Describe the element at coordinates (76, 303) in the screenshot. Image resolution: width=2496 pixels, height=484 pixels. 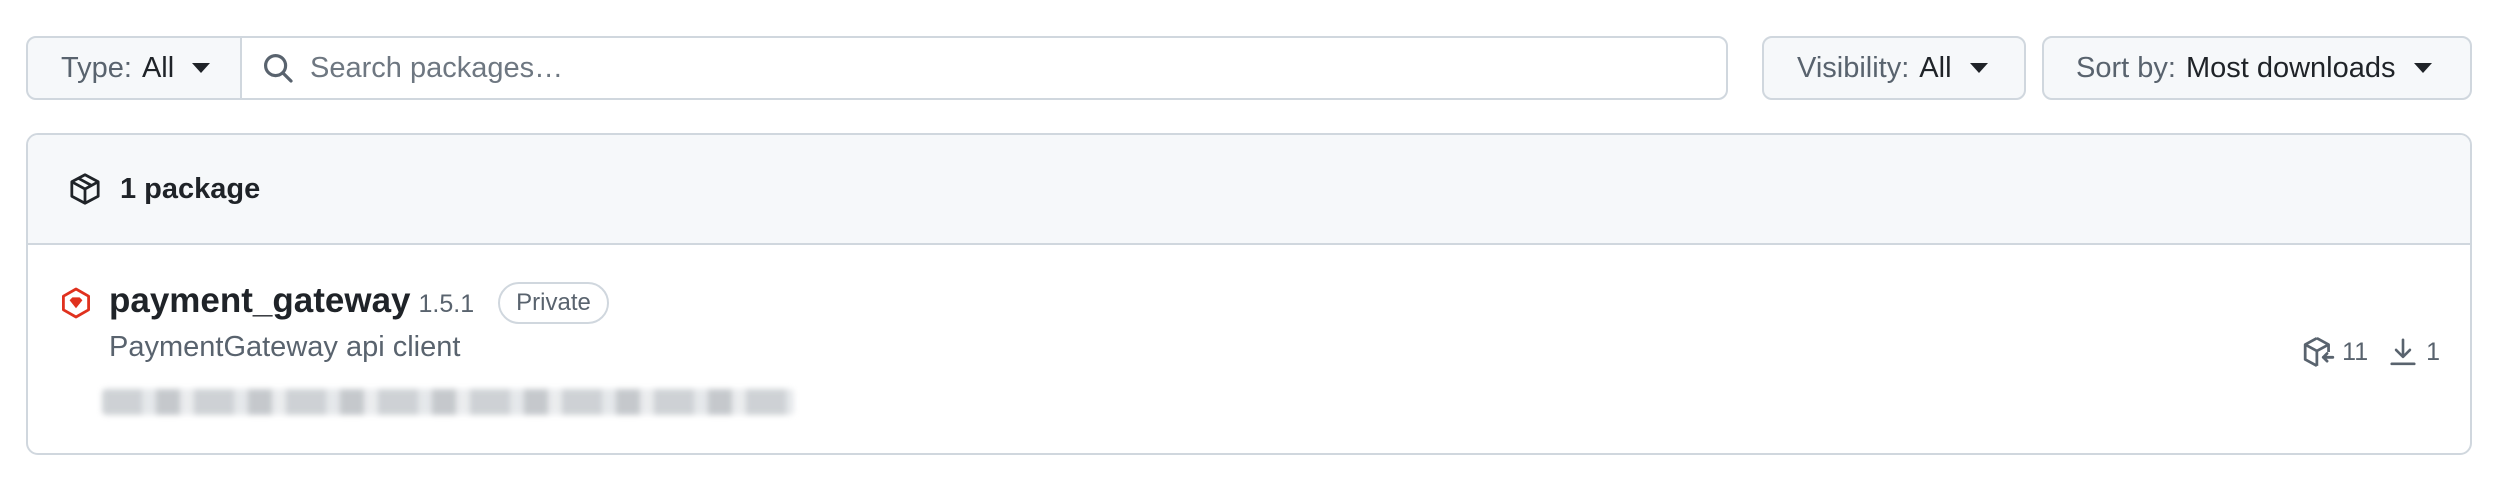
I see `rubygems-icon` at that location.